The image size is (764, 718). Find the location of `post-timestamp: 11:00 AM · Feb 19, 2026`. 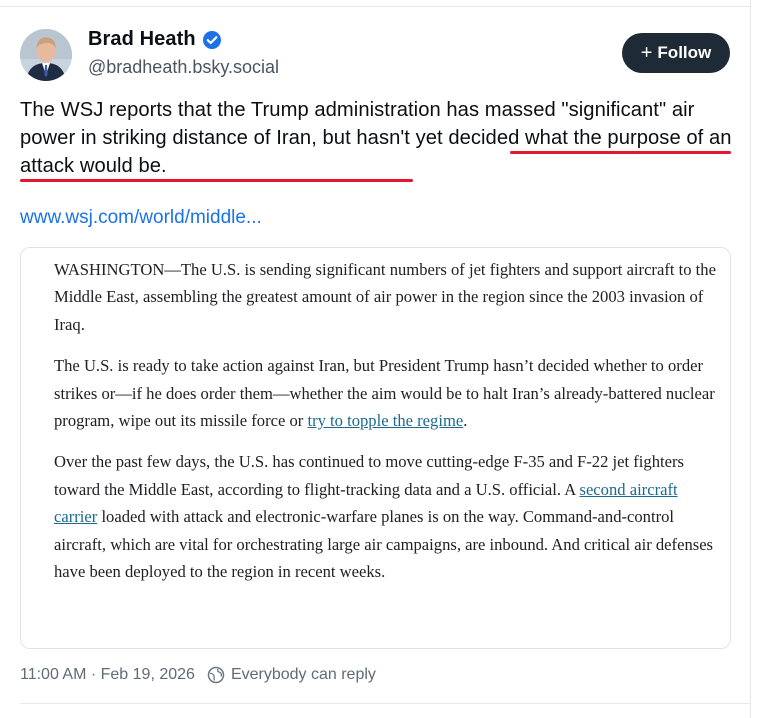

post-timestamp: 11:00 AM · Feb 19, 2026 is located at coordinates (107, 675).